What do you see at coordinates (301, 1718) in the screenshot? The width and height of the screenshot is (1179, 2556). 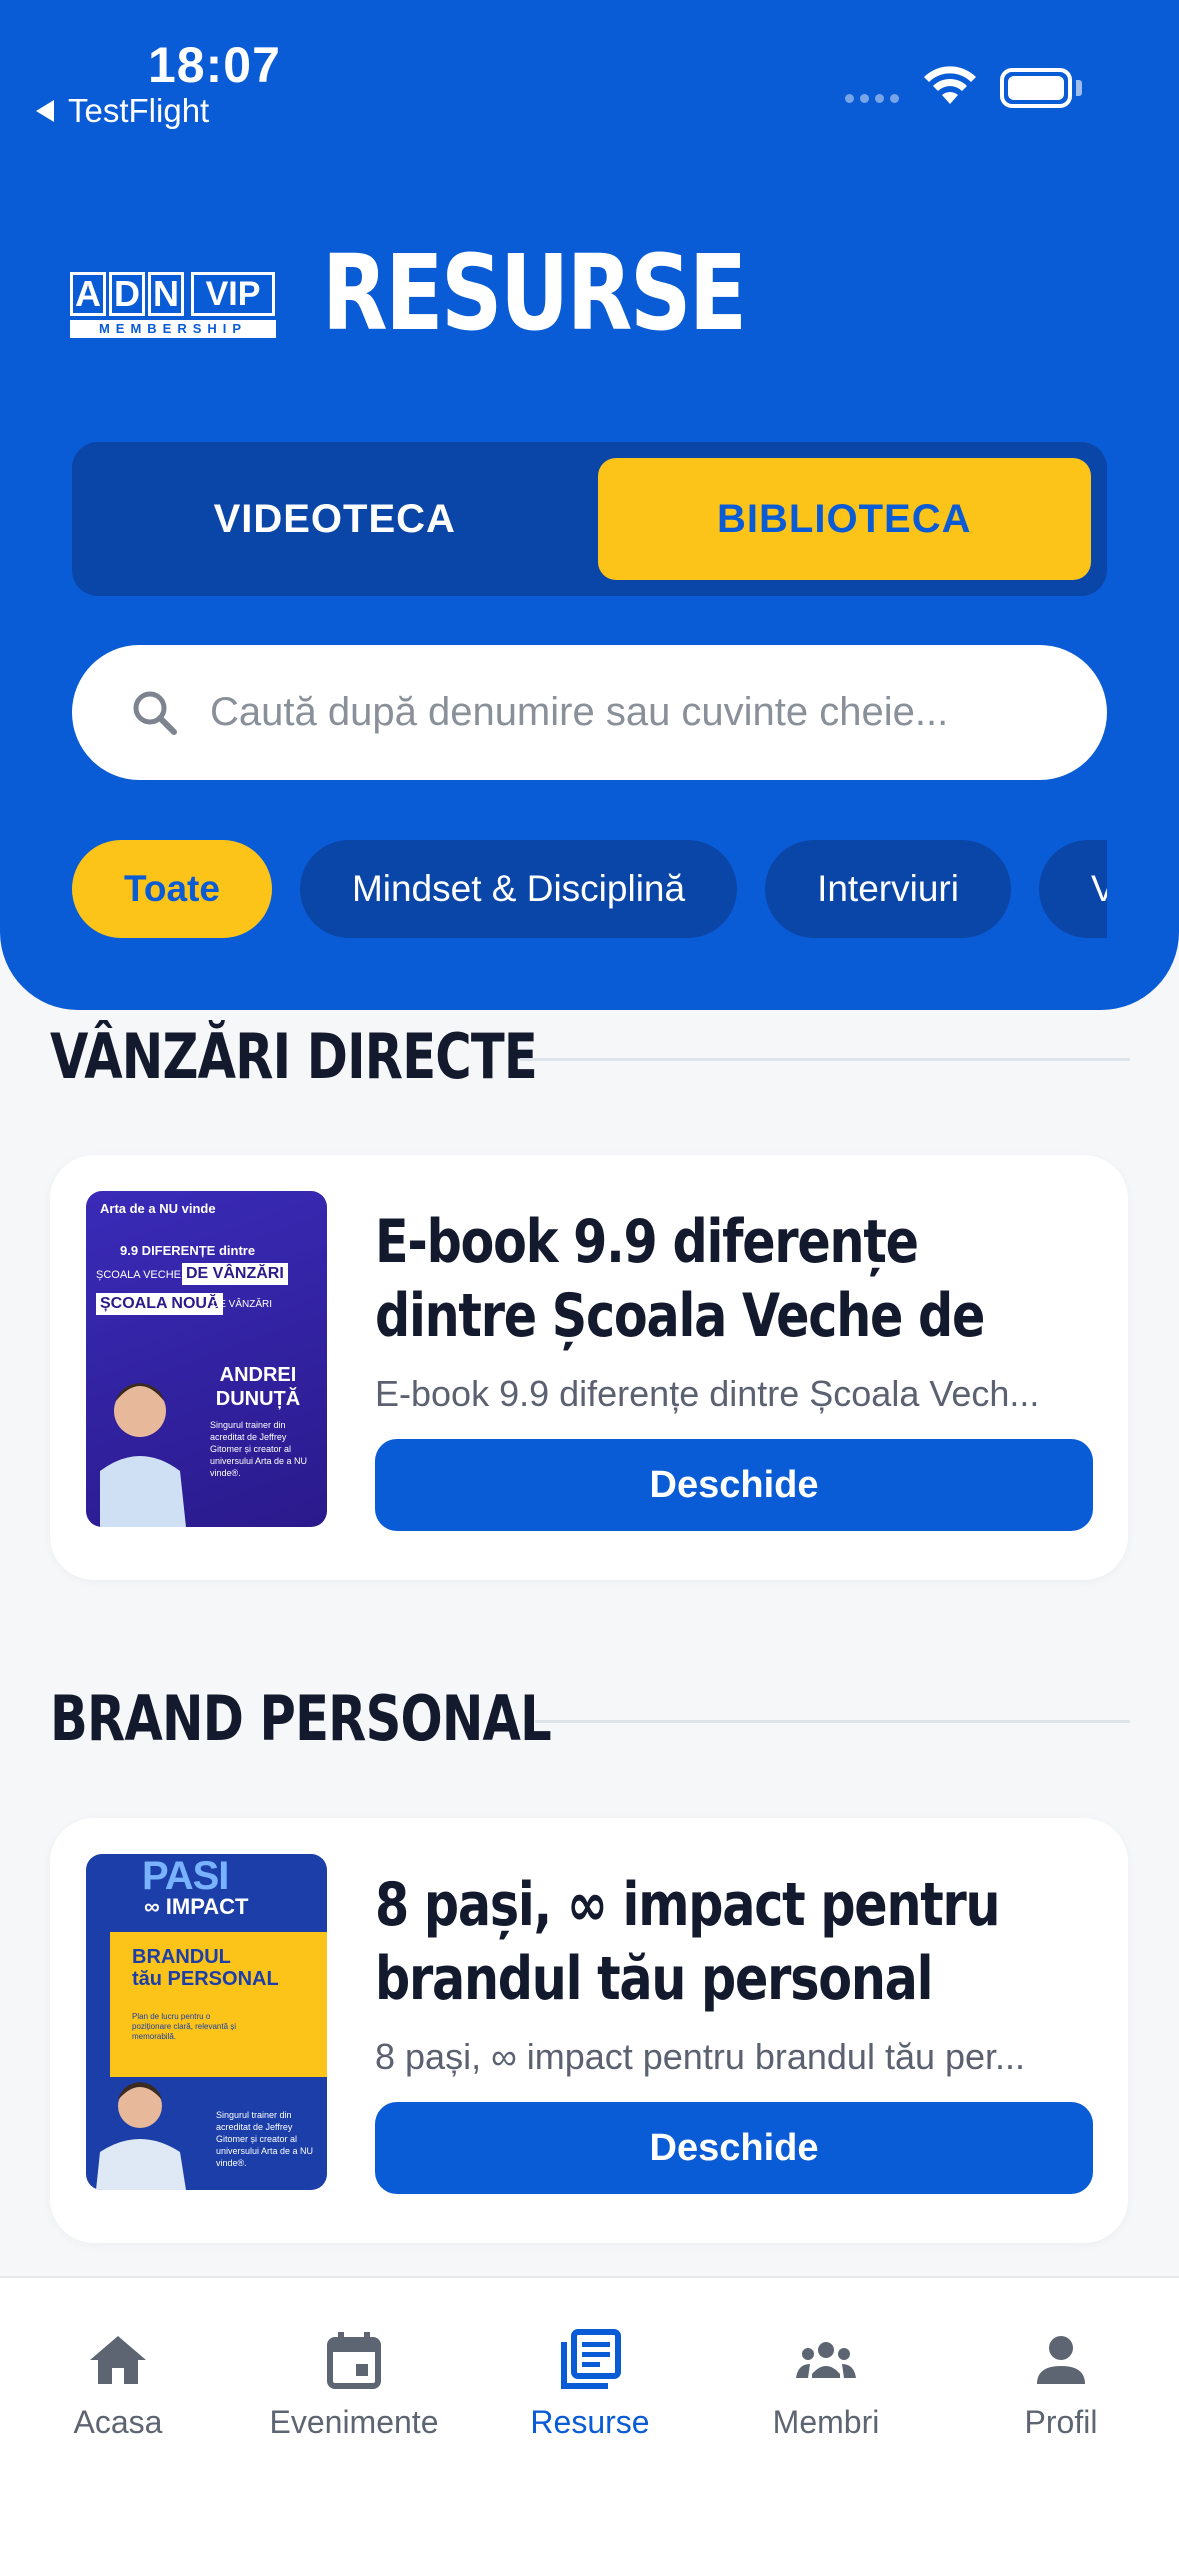 I see `section-title-brand-personal: BRAND PERSONAL` at bounding box center [301, 1718].